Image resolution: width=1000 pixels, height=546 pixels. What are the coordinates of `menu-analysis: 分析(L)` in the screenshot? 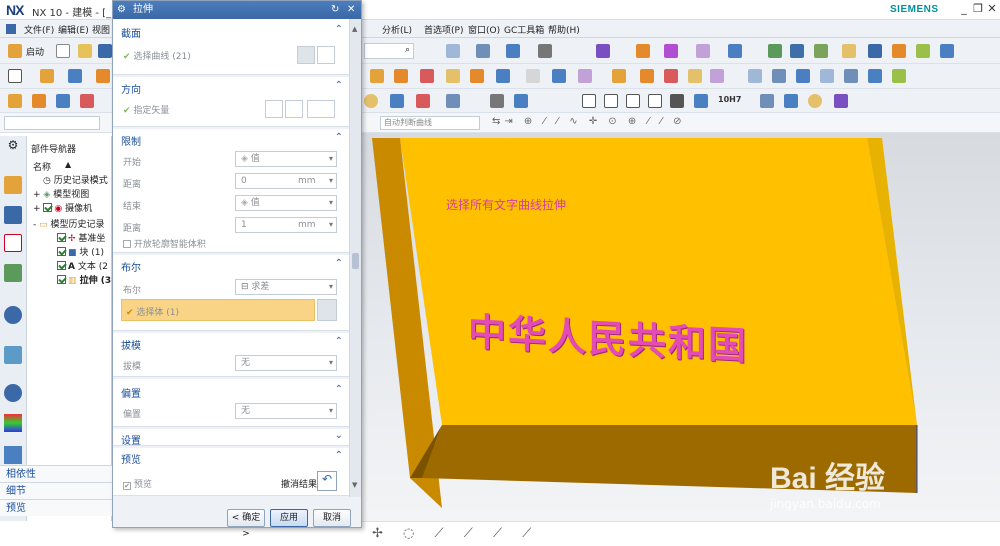 It's located at (397, 29).